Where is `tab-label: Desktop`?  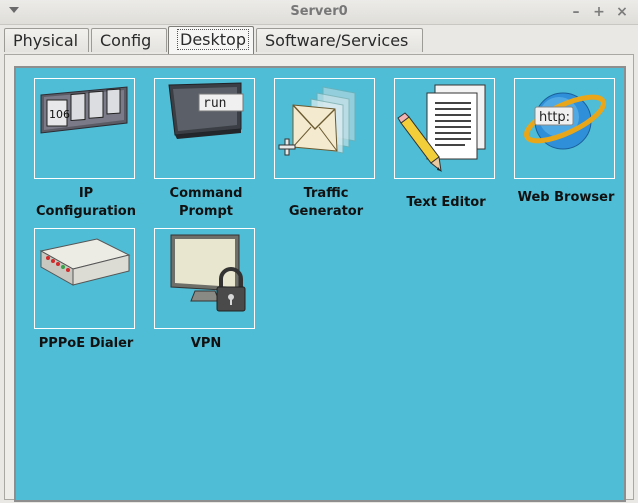
tab-label: Desktop is located at coordinates (213, 39).